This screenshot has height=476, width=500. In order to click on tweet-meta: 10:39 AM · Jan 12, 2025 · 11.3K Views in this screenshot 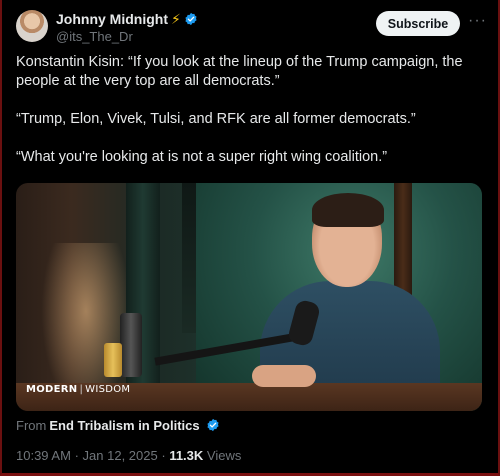, I will do `click(128, 455)`.